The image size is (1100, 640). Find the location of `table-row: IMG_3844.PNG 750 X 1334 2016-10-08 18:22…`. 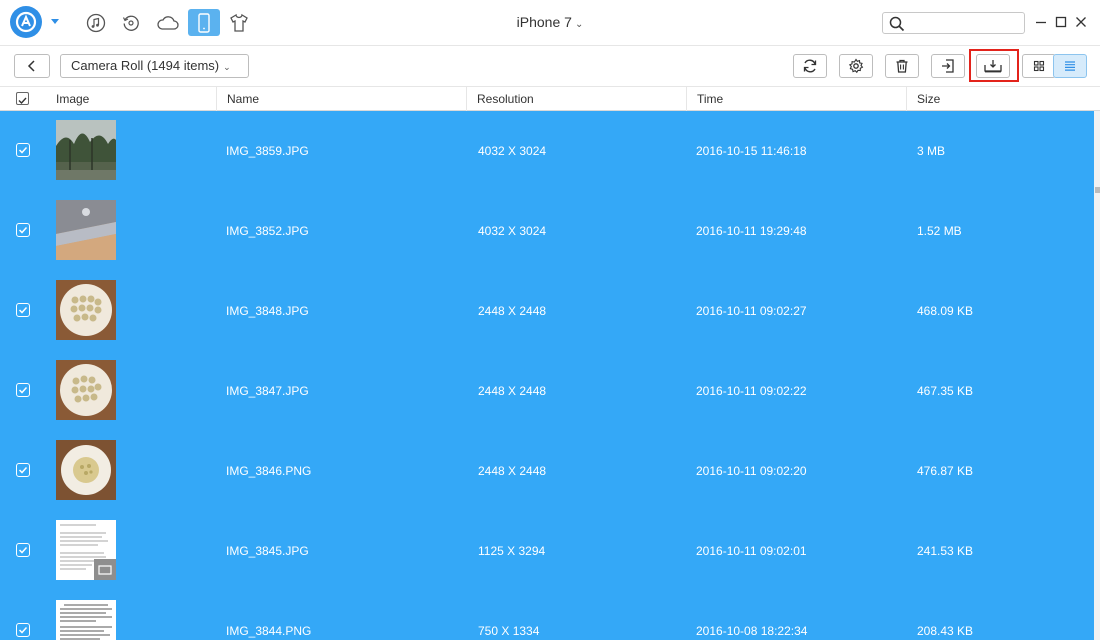

table-row: IMG_3844.PNG 750 X 1334 2016-10-08 18:22… is located at coordinates (547, 615).